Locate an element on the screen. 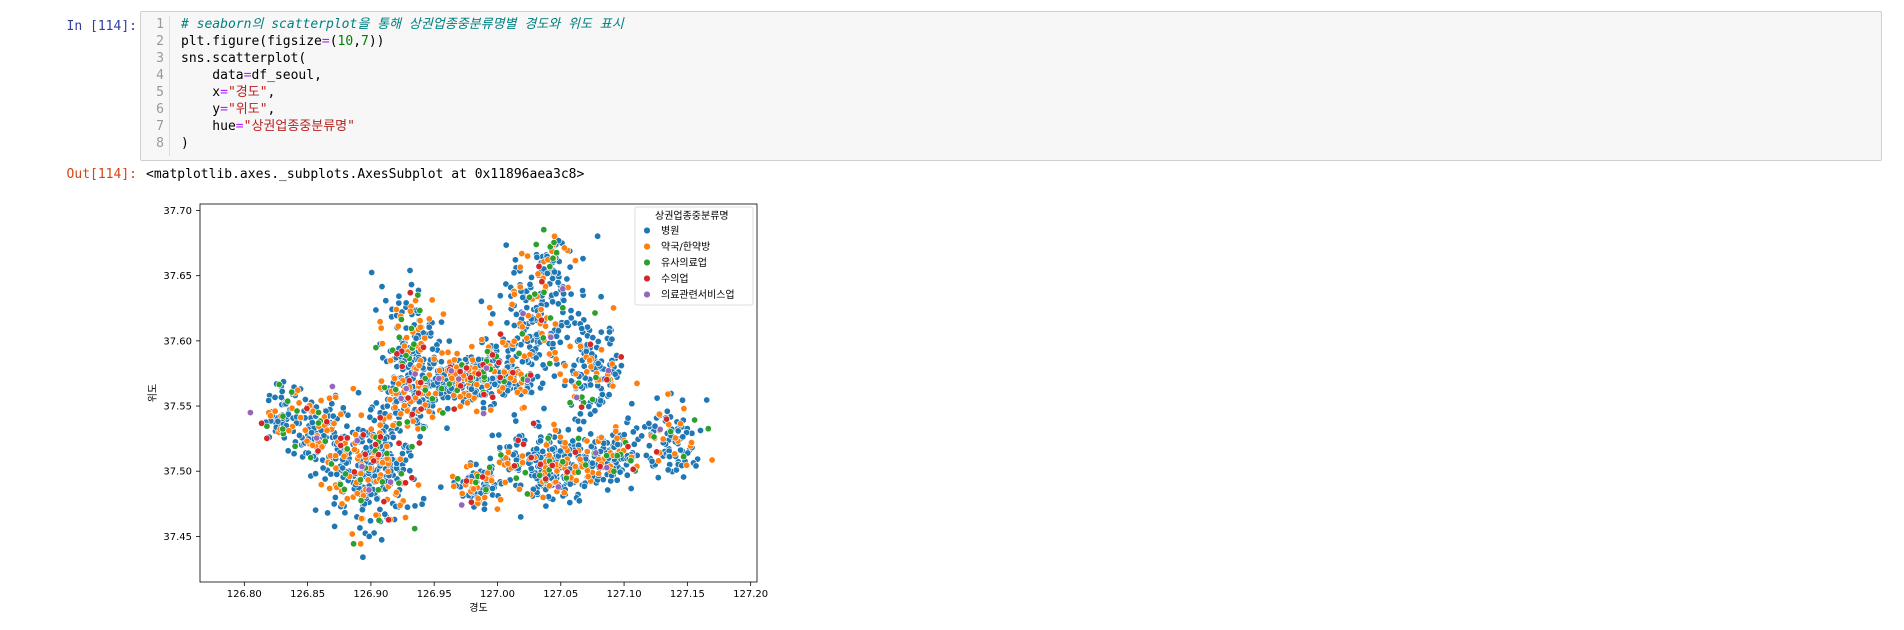  code-line: hue="상권업종중분류명" is located at coordinates (402, 126).